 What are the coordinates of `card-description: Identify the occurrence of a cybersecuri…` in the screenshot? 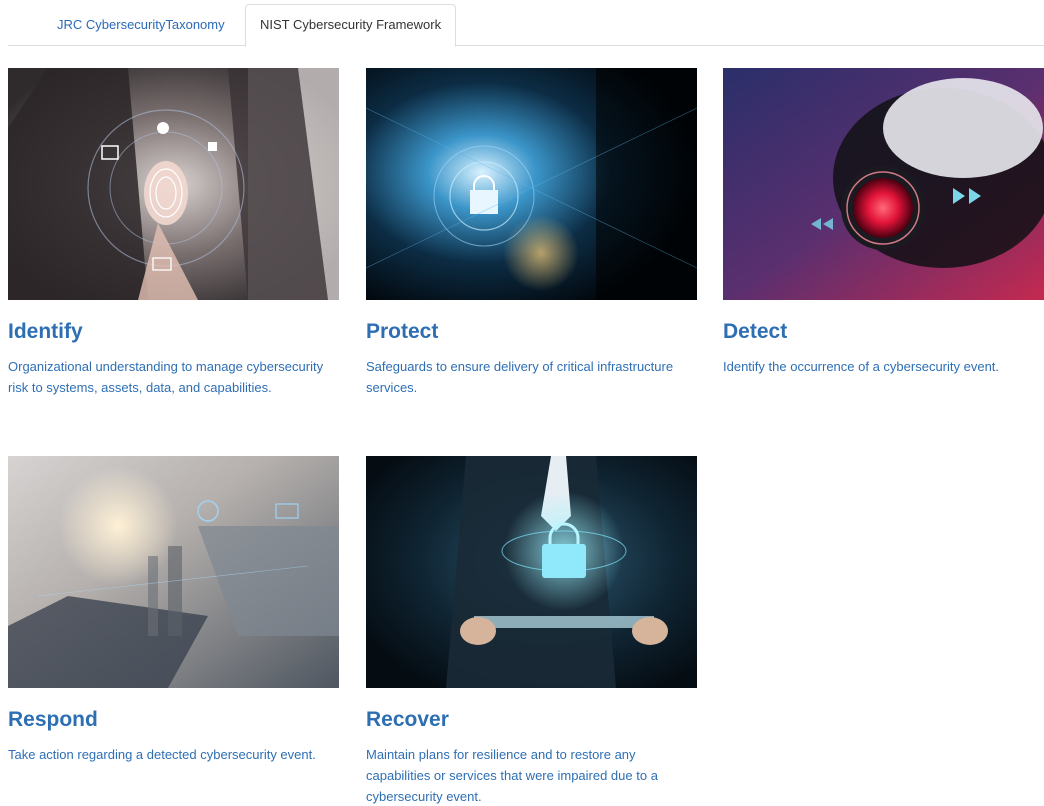 It's located at (861, 366).